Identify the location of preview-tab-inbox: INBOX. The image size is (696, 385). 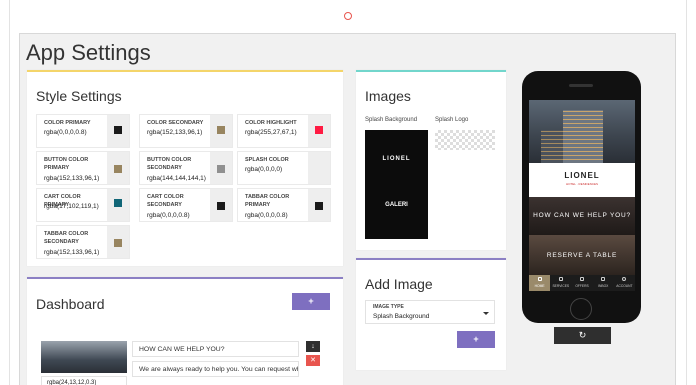
(603, 283).